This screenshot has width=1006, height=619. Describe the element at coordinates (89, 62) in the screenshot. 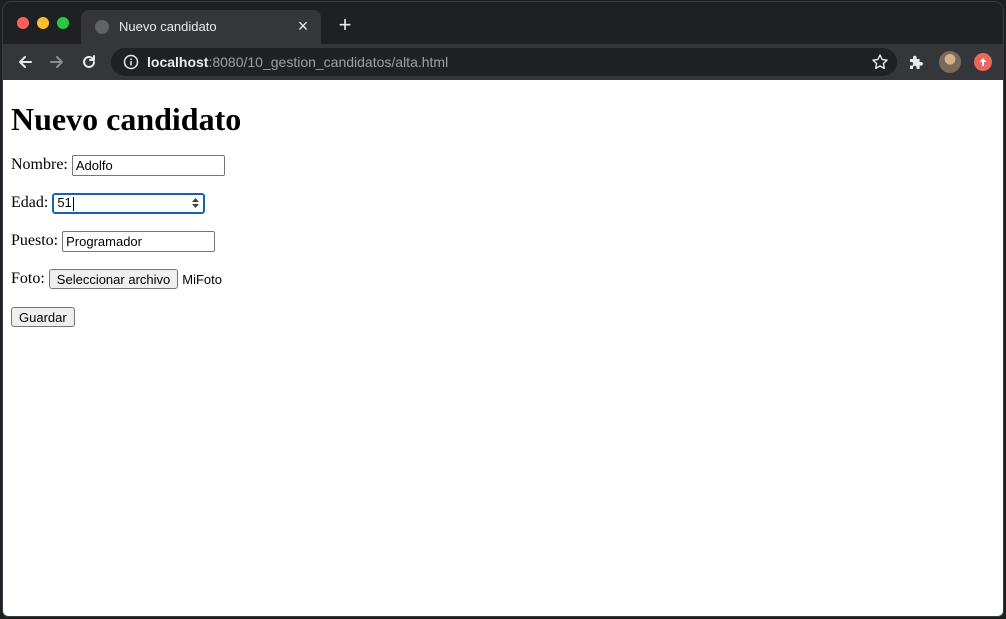

I see `reload-icon` at that location.